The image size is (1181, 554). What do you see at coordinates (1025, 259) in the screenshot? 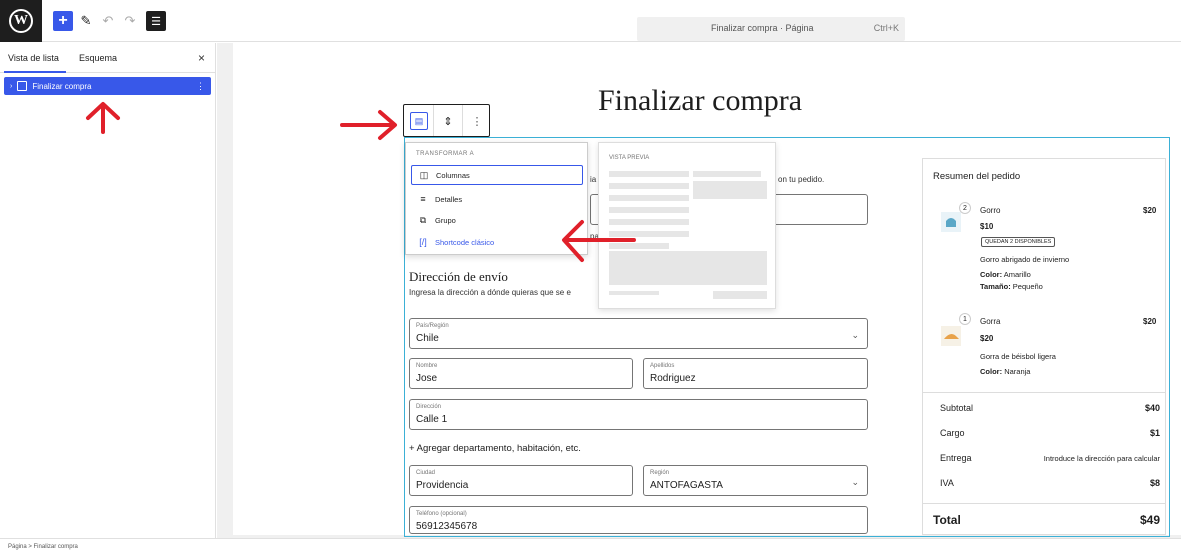
I see `item-description: Gorro abrigado de invierno` at bounding box center [1025, 259].